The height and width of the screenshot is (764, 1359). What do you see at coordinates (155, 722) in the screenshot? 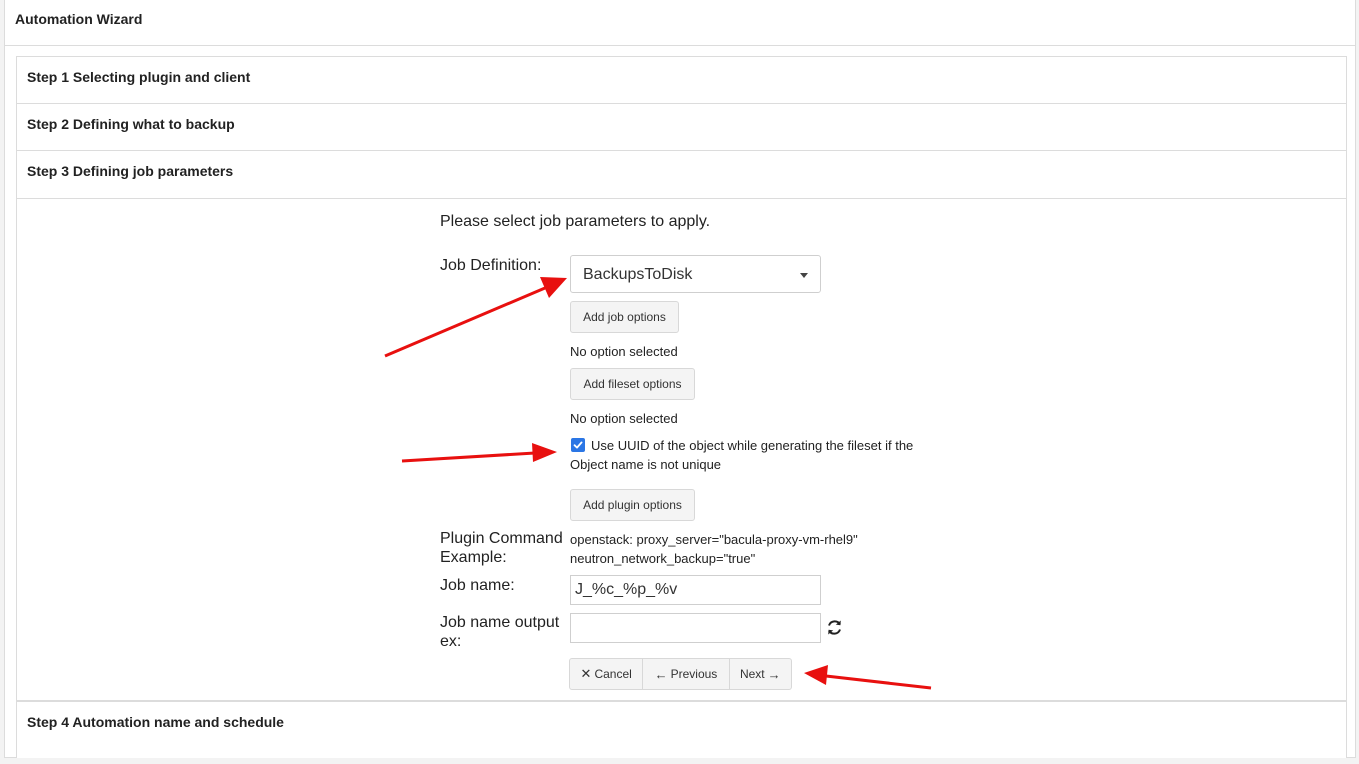
I see `step-4-title: Step 4 Automation name and schedule` at bounding box center [155, 722].